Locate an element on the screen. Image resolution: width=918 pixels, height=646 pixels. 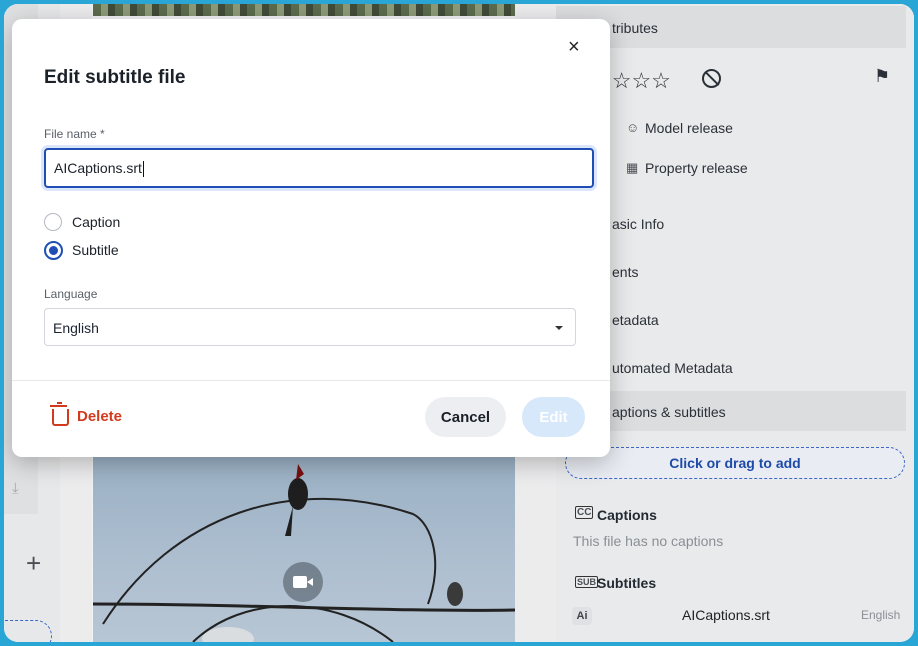
edit-button: Edit is located at coordinates (553, 417).